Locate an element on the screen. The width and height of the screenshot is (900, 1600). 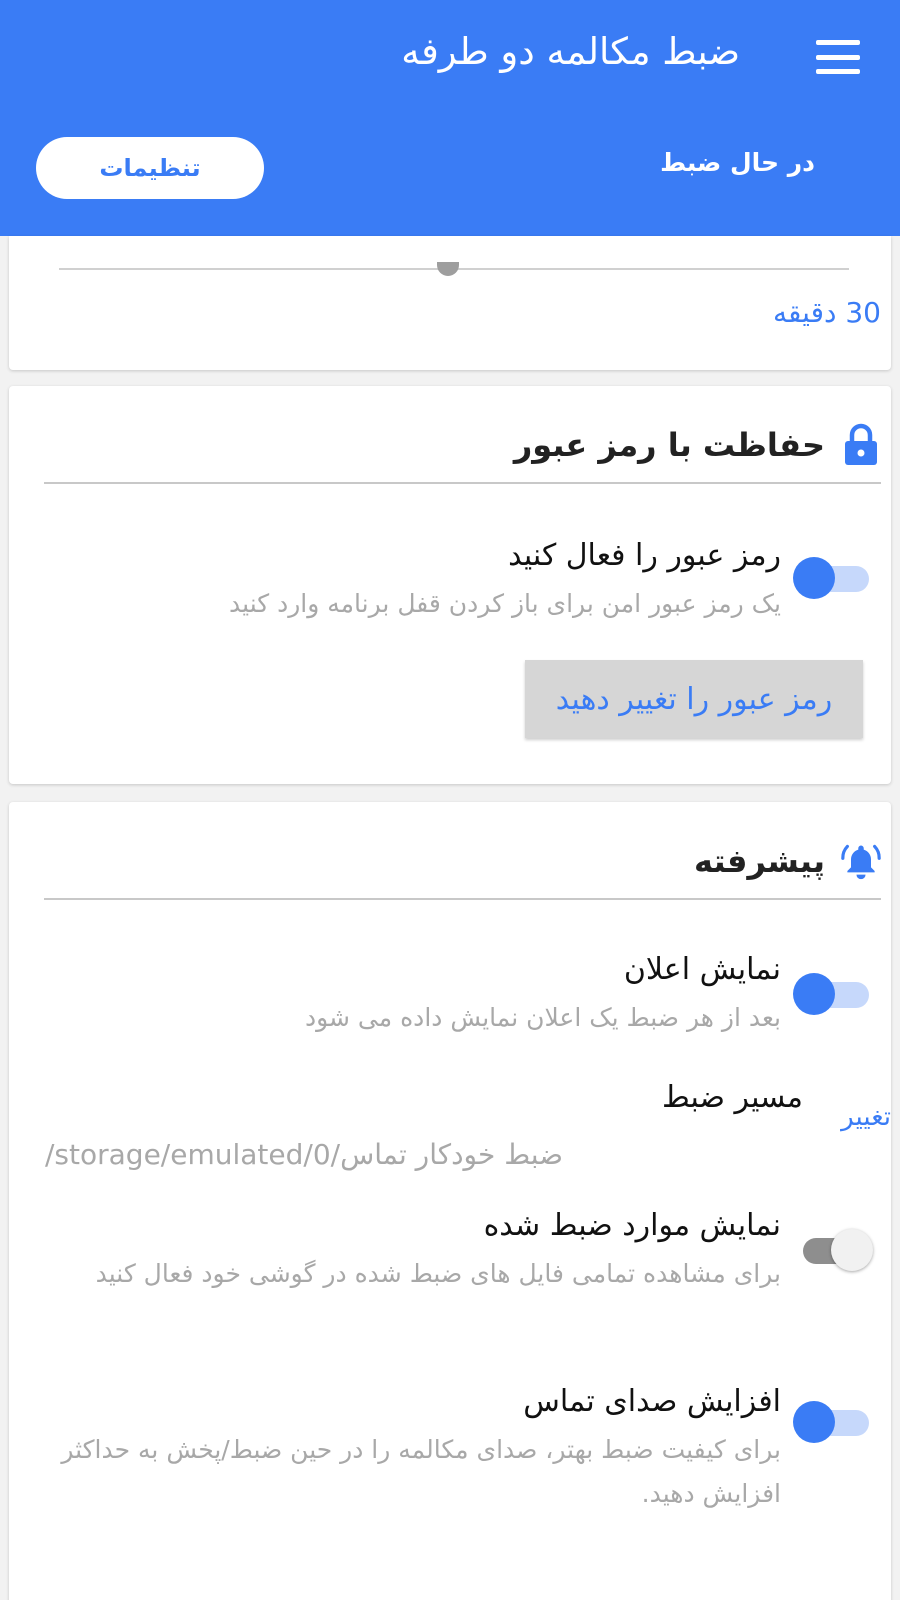
enable-password-toggle is located at coordinates (833, 578).